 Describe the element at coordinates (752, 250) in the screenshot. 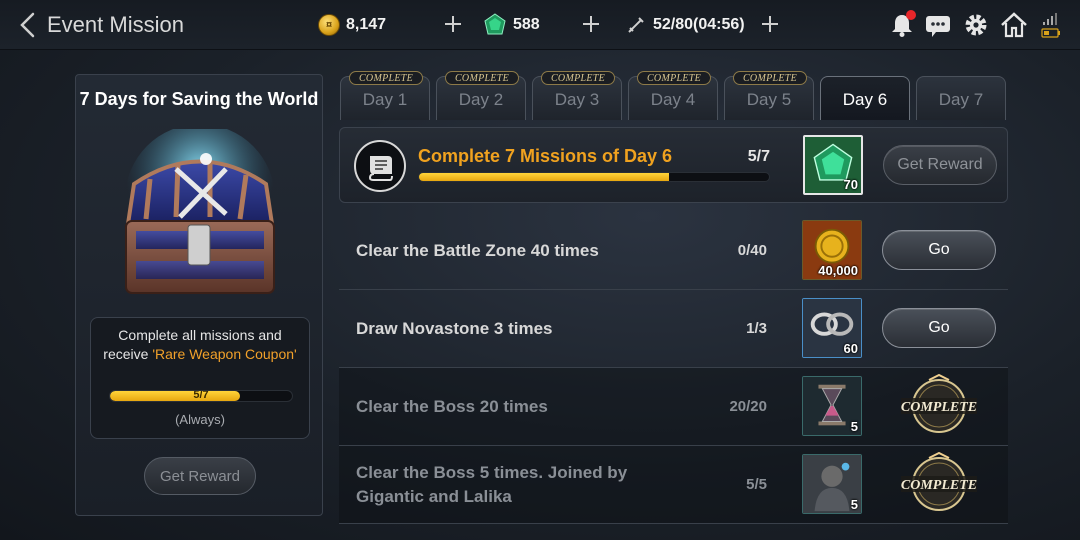

I see `mission-progress: 0/40` at that location.